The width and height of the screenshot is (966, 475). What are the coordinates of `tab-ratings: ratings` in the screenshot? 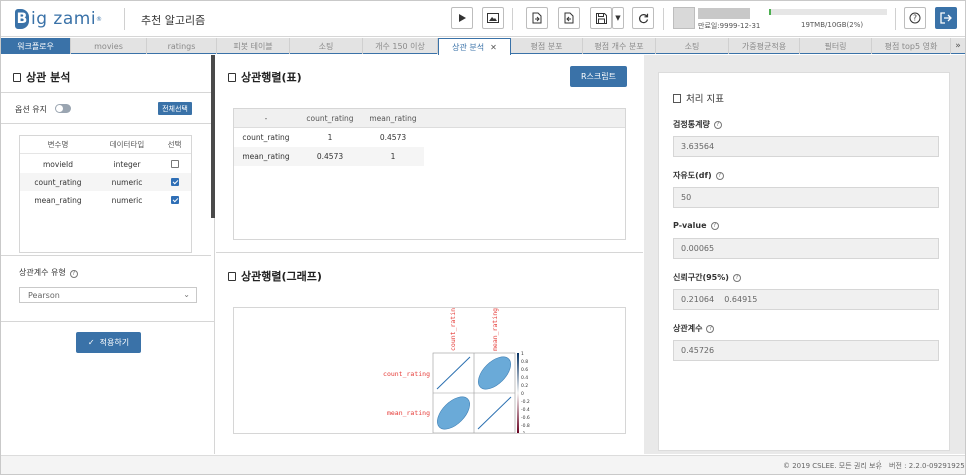 It's located at (182, 46).